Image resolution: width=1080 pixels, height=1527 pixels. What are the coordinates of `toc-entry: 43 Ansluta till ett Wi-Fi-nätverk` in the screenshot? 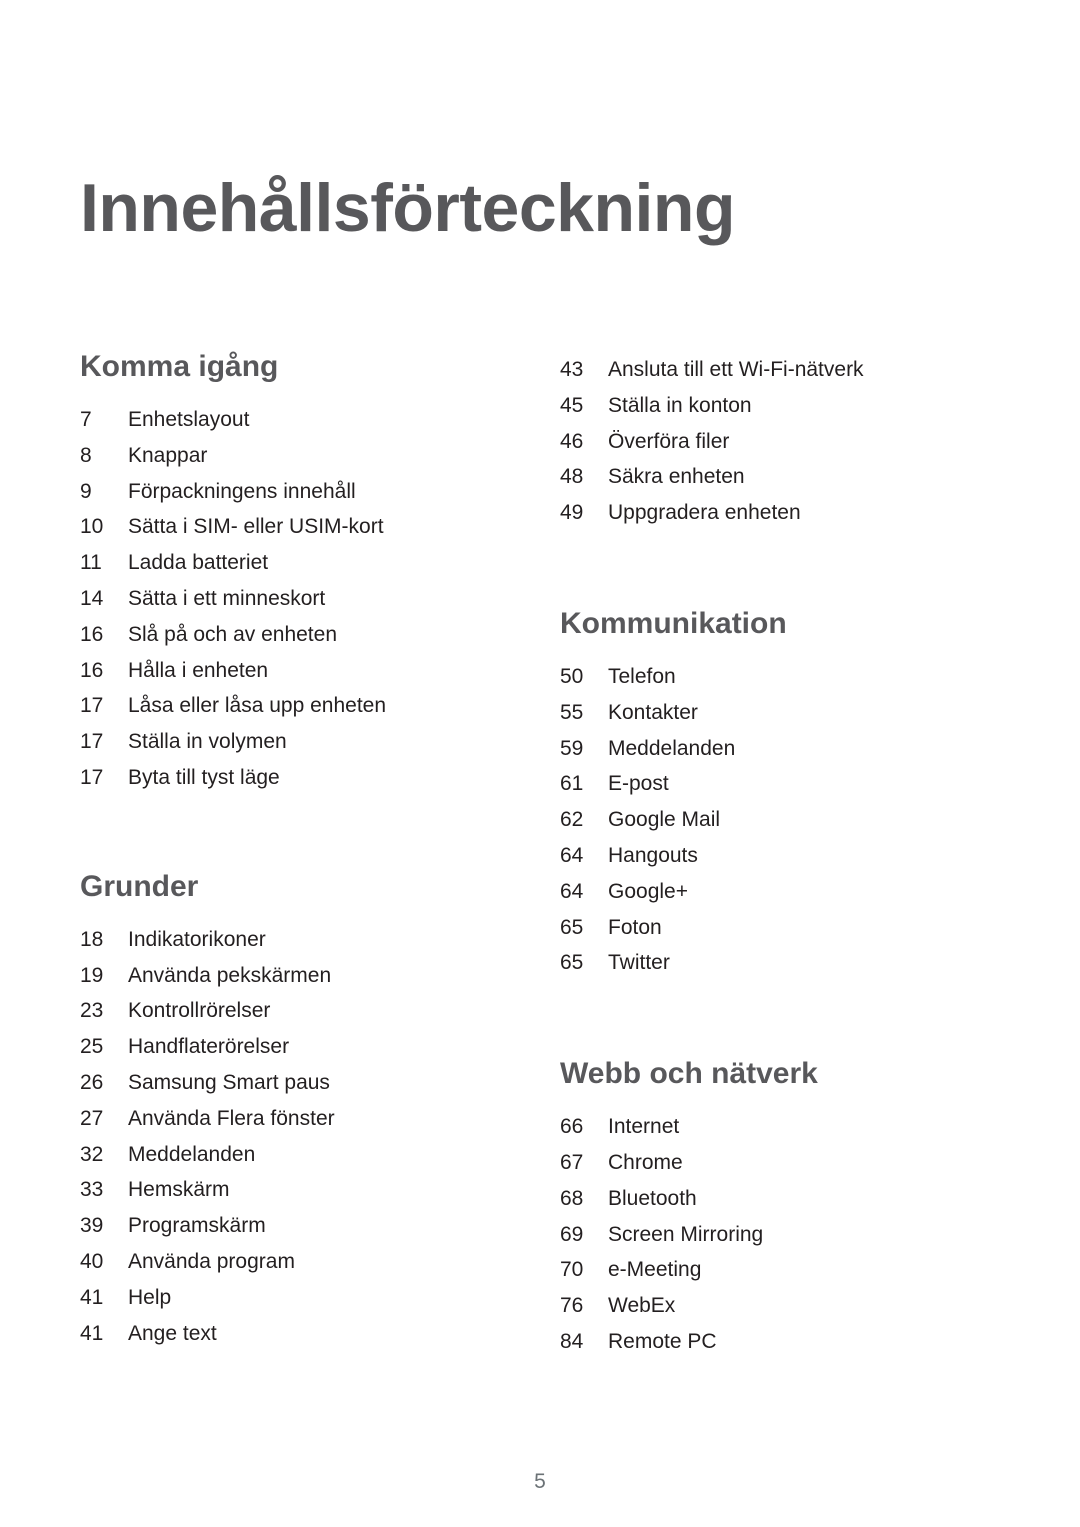 It's located at (770, 370).